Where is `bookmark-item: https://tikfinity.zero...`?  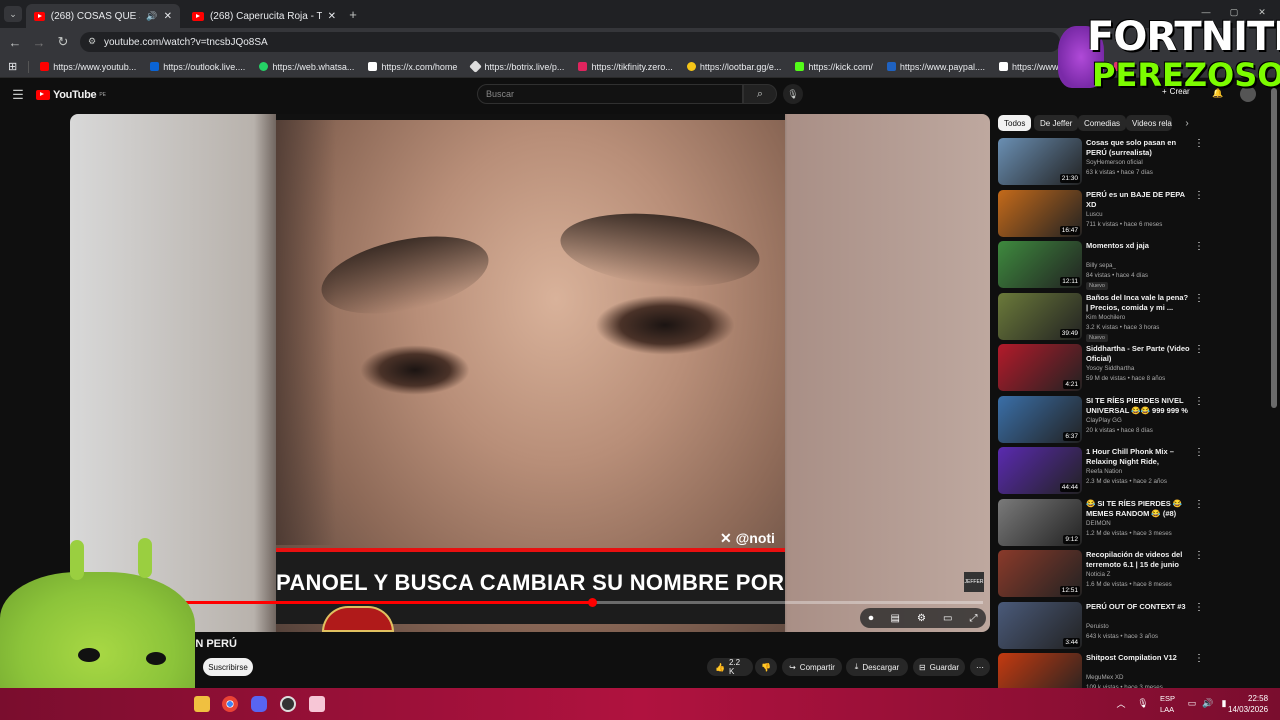
bookmark-item: https://tikfinity.zero... is located at coordinates (625, 67).